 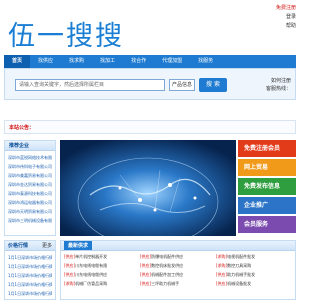 What do you see at coordinates (267, 224) in the screenshot?
I see `ad-member: 会员服务` at bounding box center [267, 224].